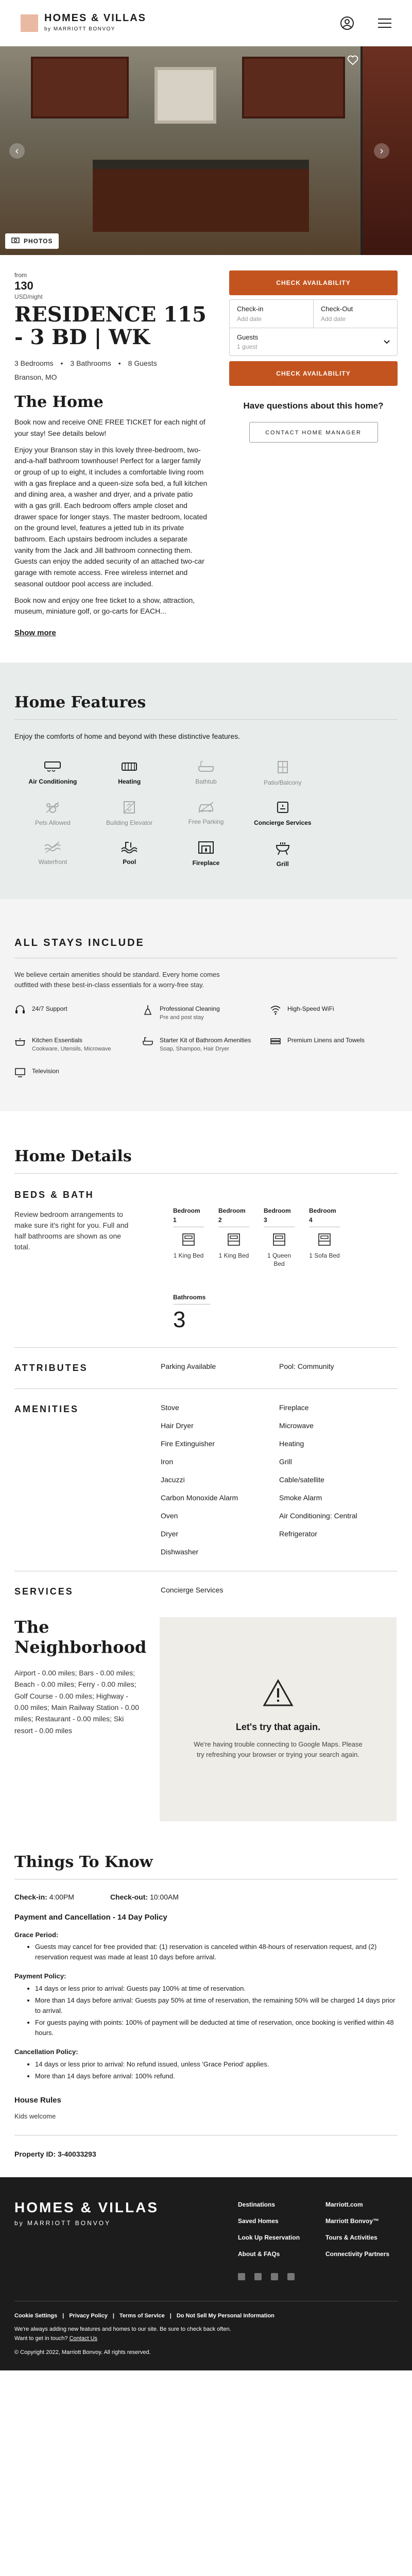 Image resolution: width=412 pixels, height=2576 pixels. What do you see at coordinates (226, 2316) in the screenshot?
I see `legal-link-do-not-sell-my-personal-information: Do Not Sell My Personal Information` at bounding box center [226, 2316].